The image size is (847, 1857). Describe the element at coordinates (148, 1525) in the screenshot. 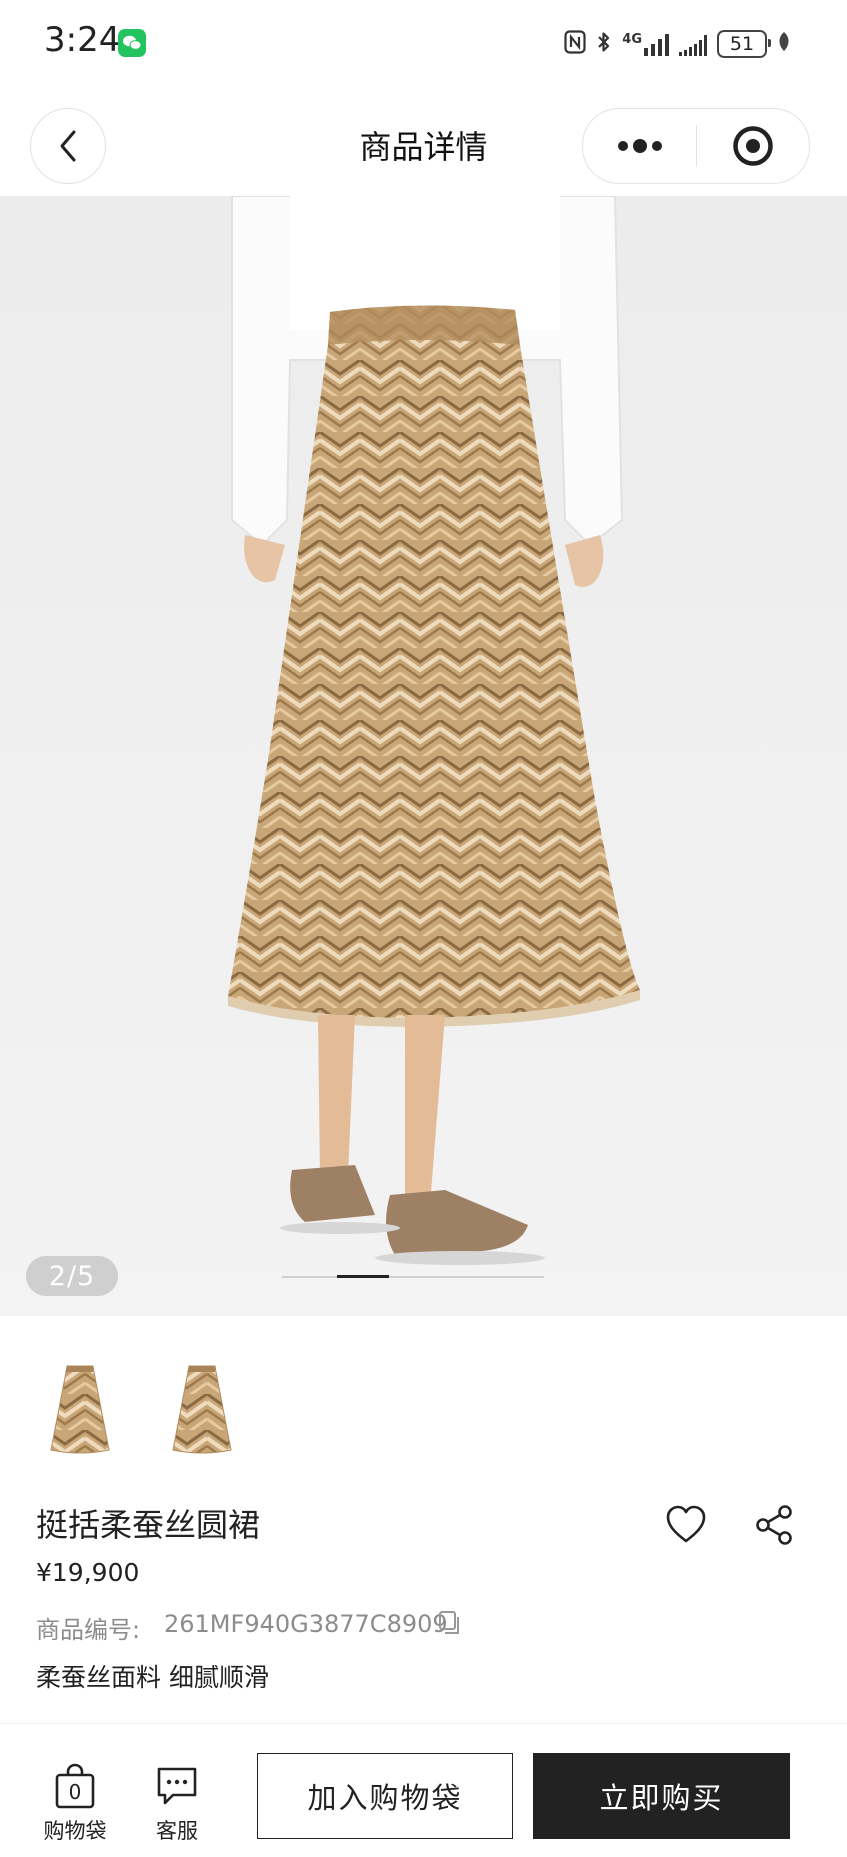

I see `product-name: 挺括柔蚕丝圆裙` at that location.